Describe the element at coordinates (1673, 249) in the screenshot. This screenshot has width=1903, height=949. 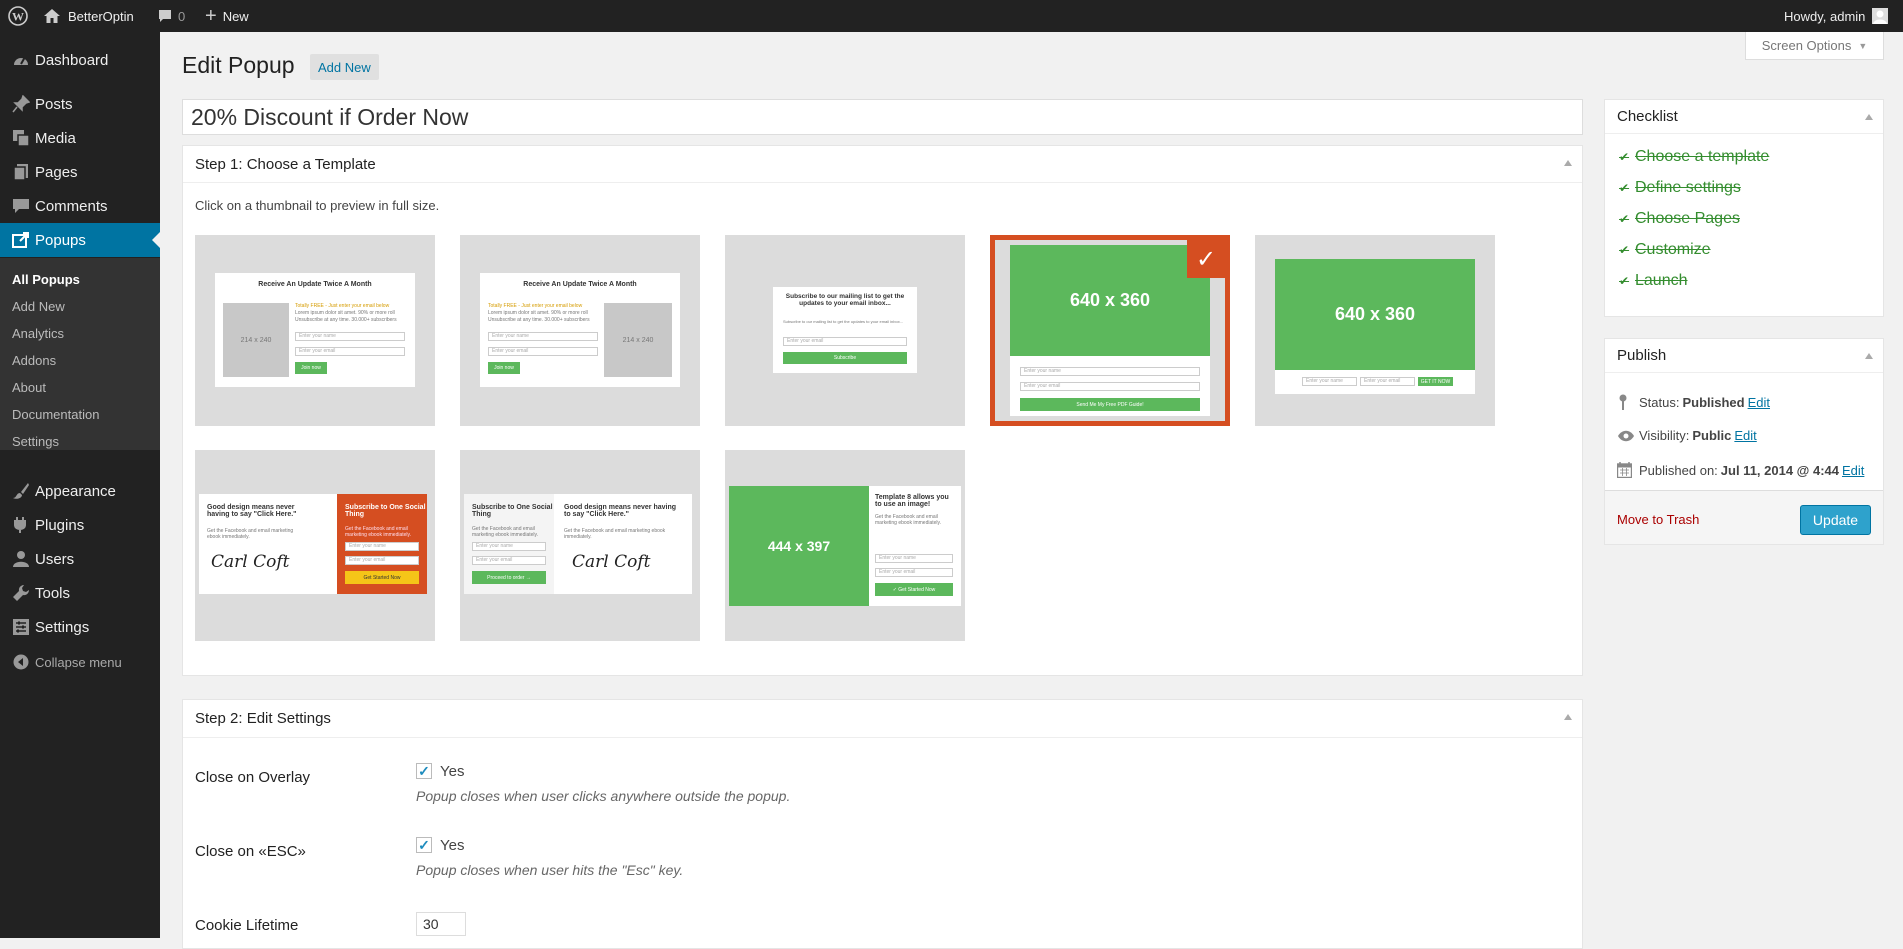
I see `checklist-item-label: Customize` at that location.